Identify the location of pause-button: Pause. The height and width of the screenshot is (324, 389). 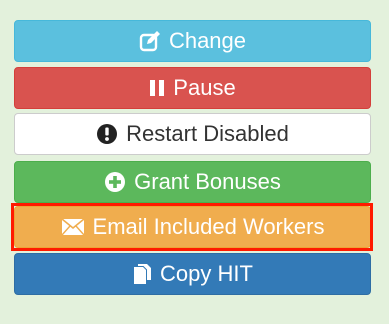
(192, 88).